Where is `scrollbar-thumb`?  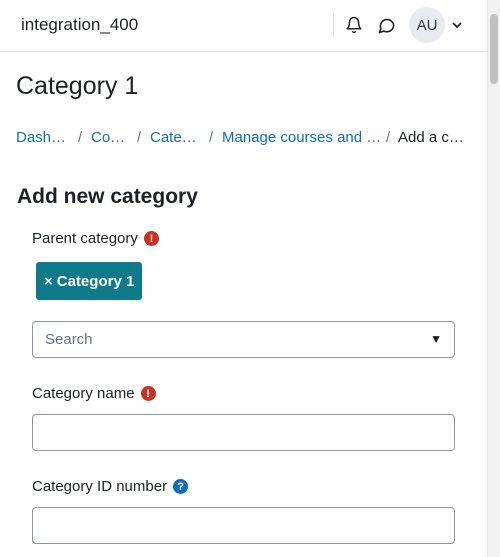
scrollbar-thumb is located at coordinates (494, 49).